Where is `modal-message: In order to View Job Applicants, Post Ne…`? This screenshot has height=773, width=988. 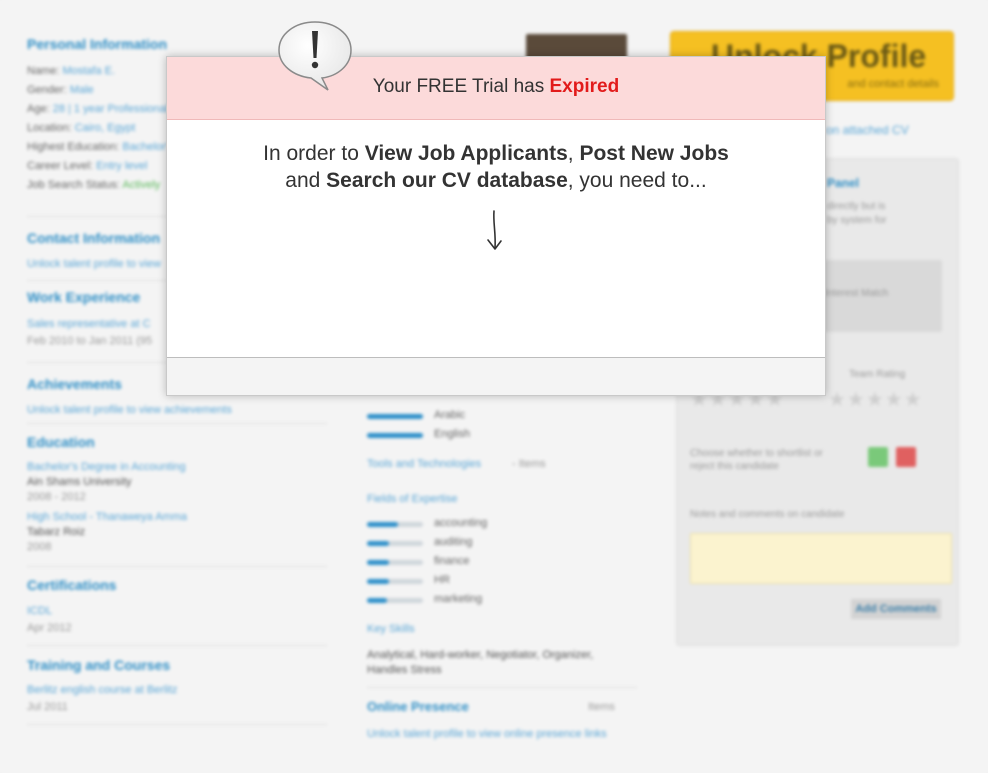 modal-message: In order to View Job Applicants, Post Ne… is located at coordinates (496, 167).